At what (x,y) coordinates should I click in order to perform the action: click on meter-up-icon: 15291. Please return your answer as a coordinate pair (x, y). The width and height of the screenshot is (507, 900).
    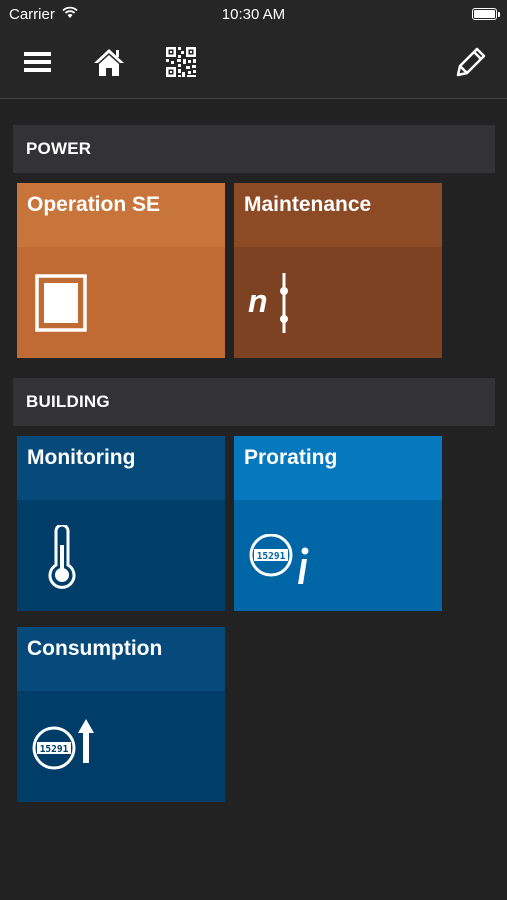
    Looking at the image, I should click on (63, 744).